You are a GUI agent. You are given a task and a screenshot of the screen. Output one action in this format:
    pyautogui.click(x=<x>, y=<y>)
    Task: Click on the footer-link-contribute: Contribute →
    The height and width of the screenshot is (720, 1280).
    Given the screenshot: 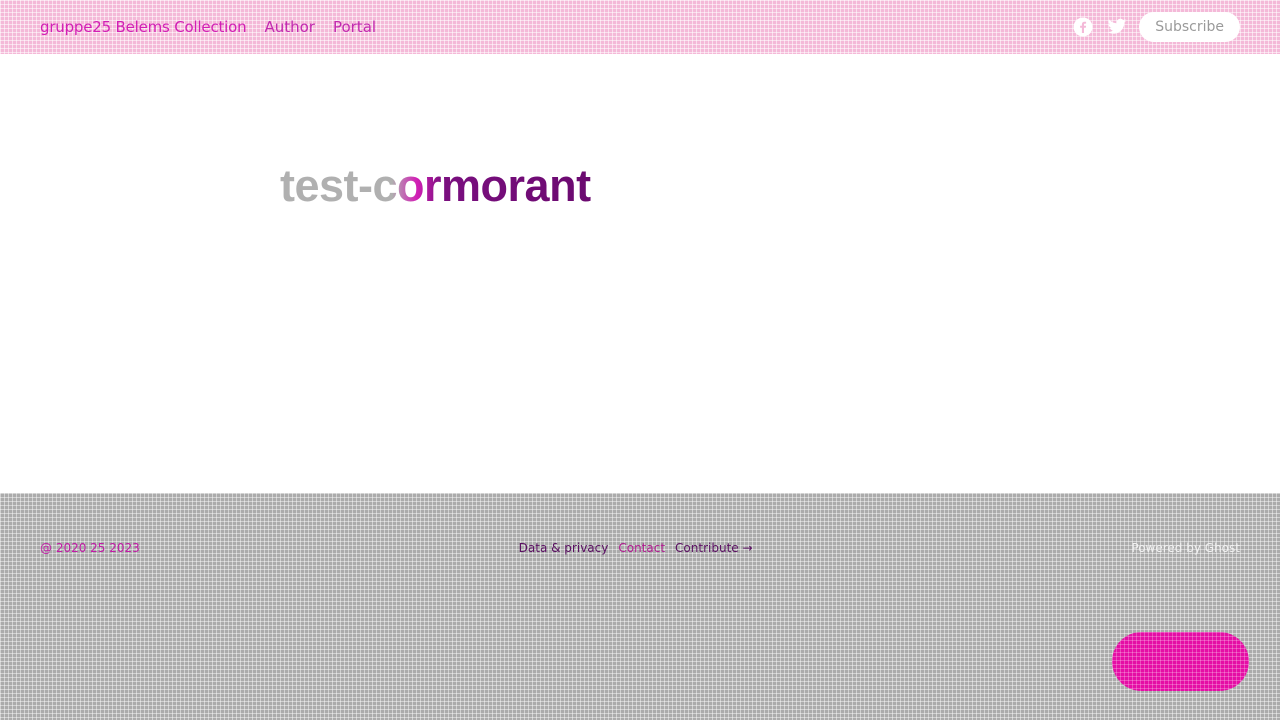 What is the action you would take?
    pyautogui.click(x=713, y=548)
    